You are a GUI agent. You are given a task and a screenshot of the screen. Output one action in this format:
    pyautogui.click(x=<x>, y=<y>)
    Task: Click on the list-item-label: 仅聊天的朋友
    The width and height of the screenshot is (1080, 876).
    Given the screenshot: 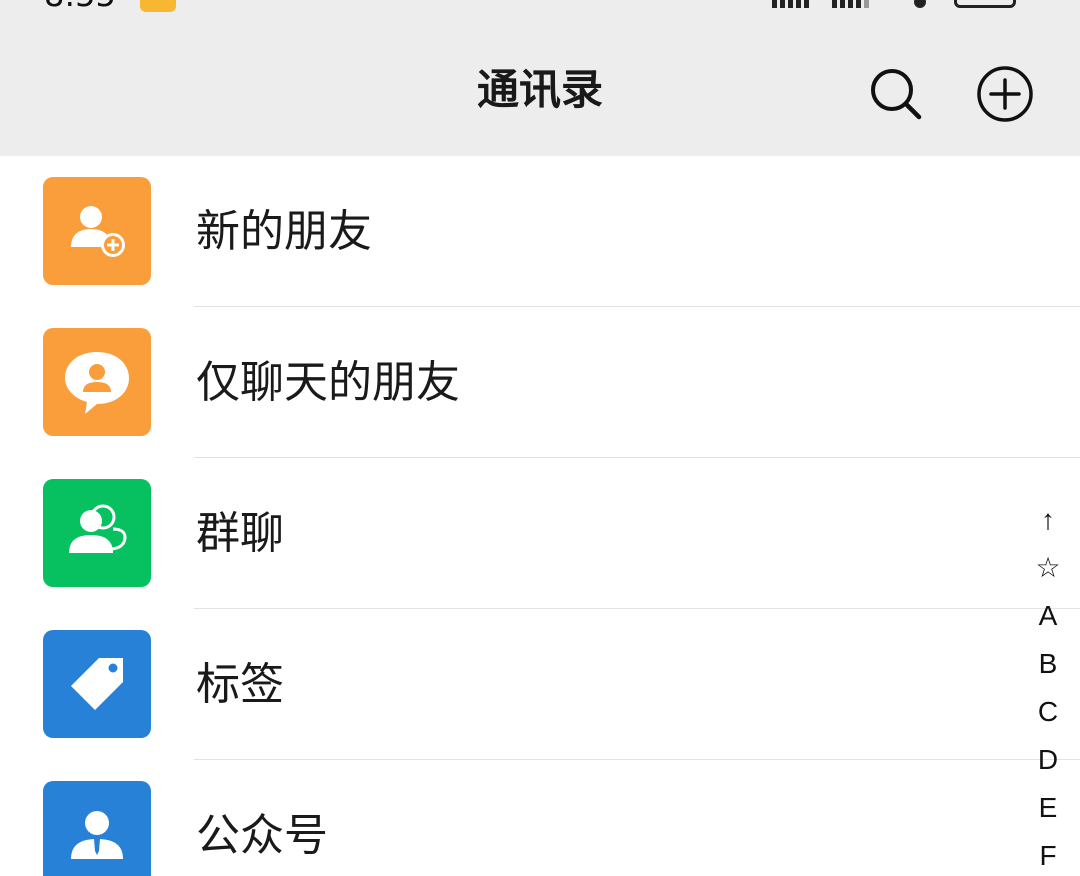 What is the action you would take?
    pyautogui.click(x=328, y=382)
    